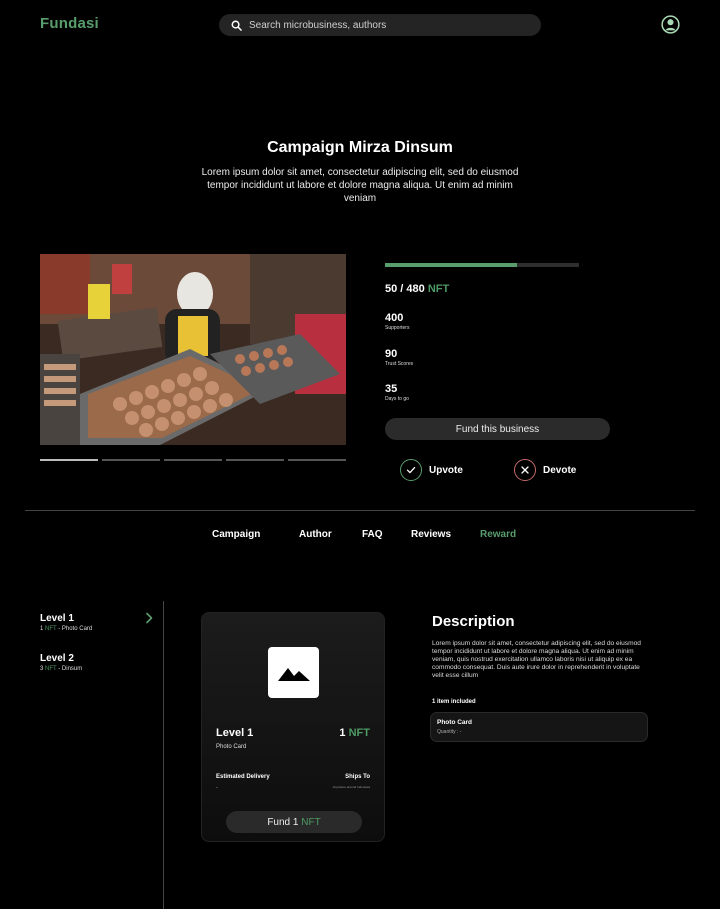 The height and width of the screenshot is (909, 720). Describe the element at coordinates (243, 777) in the screenshot. I see `delivery-label: Estimated Delivery` at that location.